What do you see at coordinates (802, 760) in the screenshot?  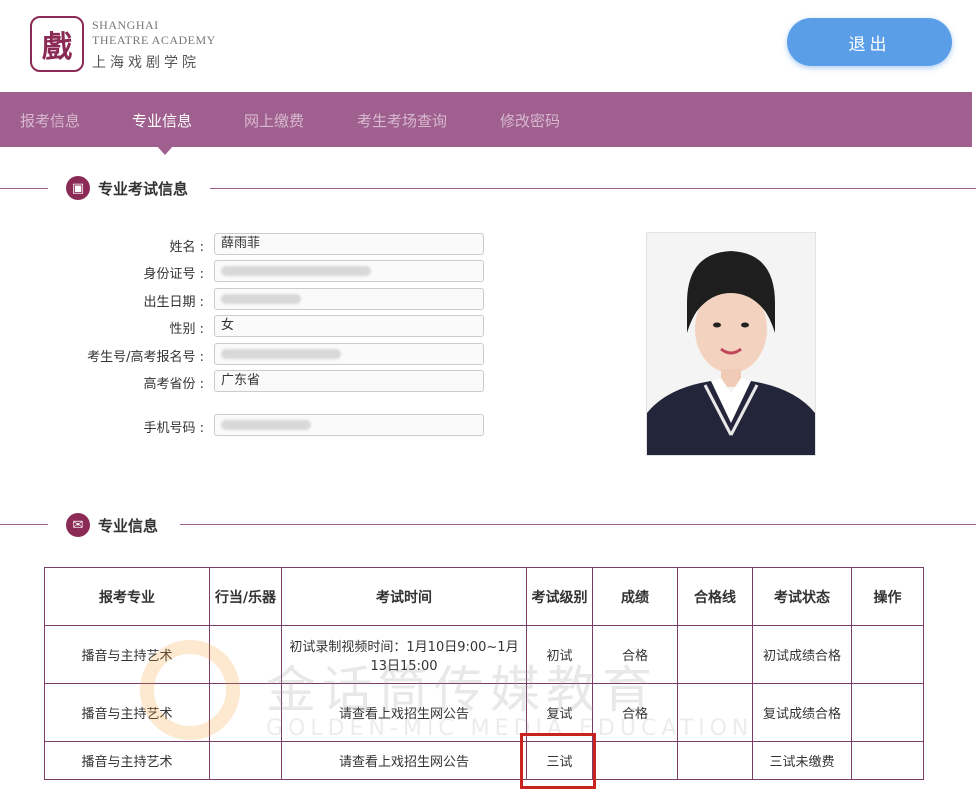 I see `cell-exam-status: 三试未缴费` at bounding box center [802, 760].